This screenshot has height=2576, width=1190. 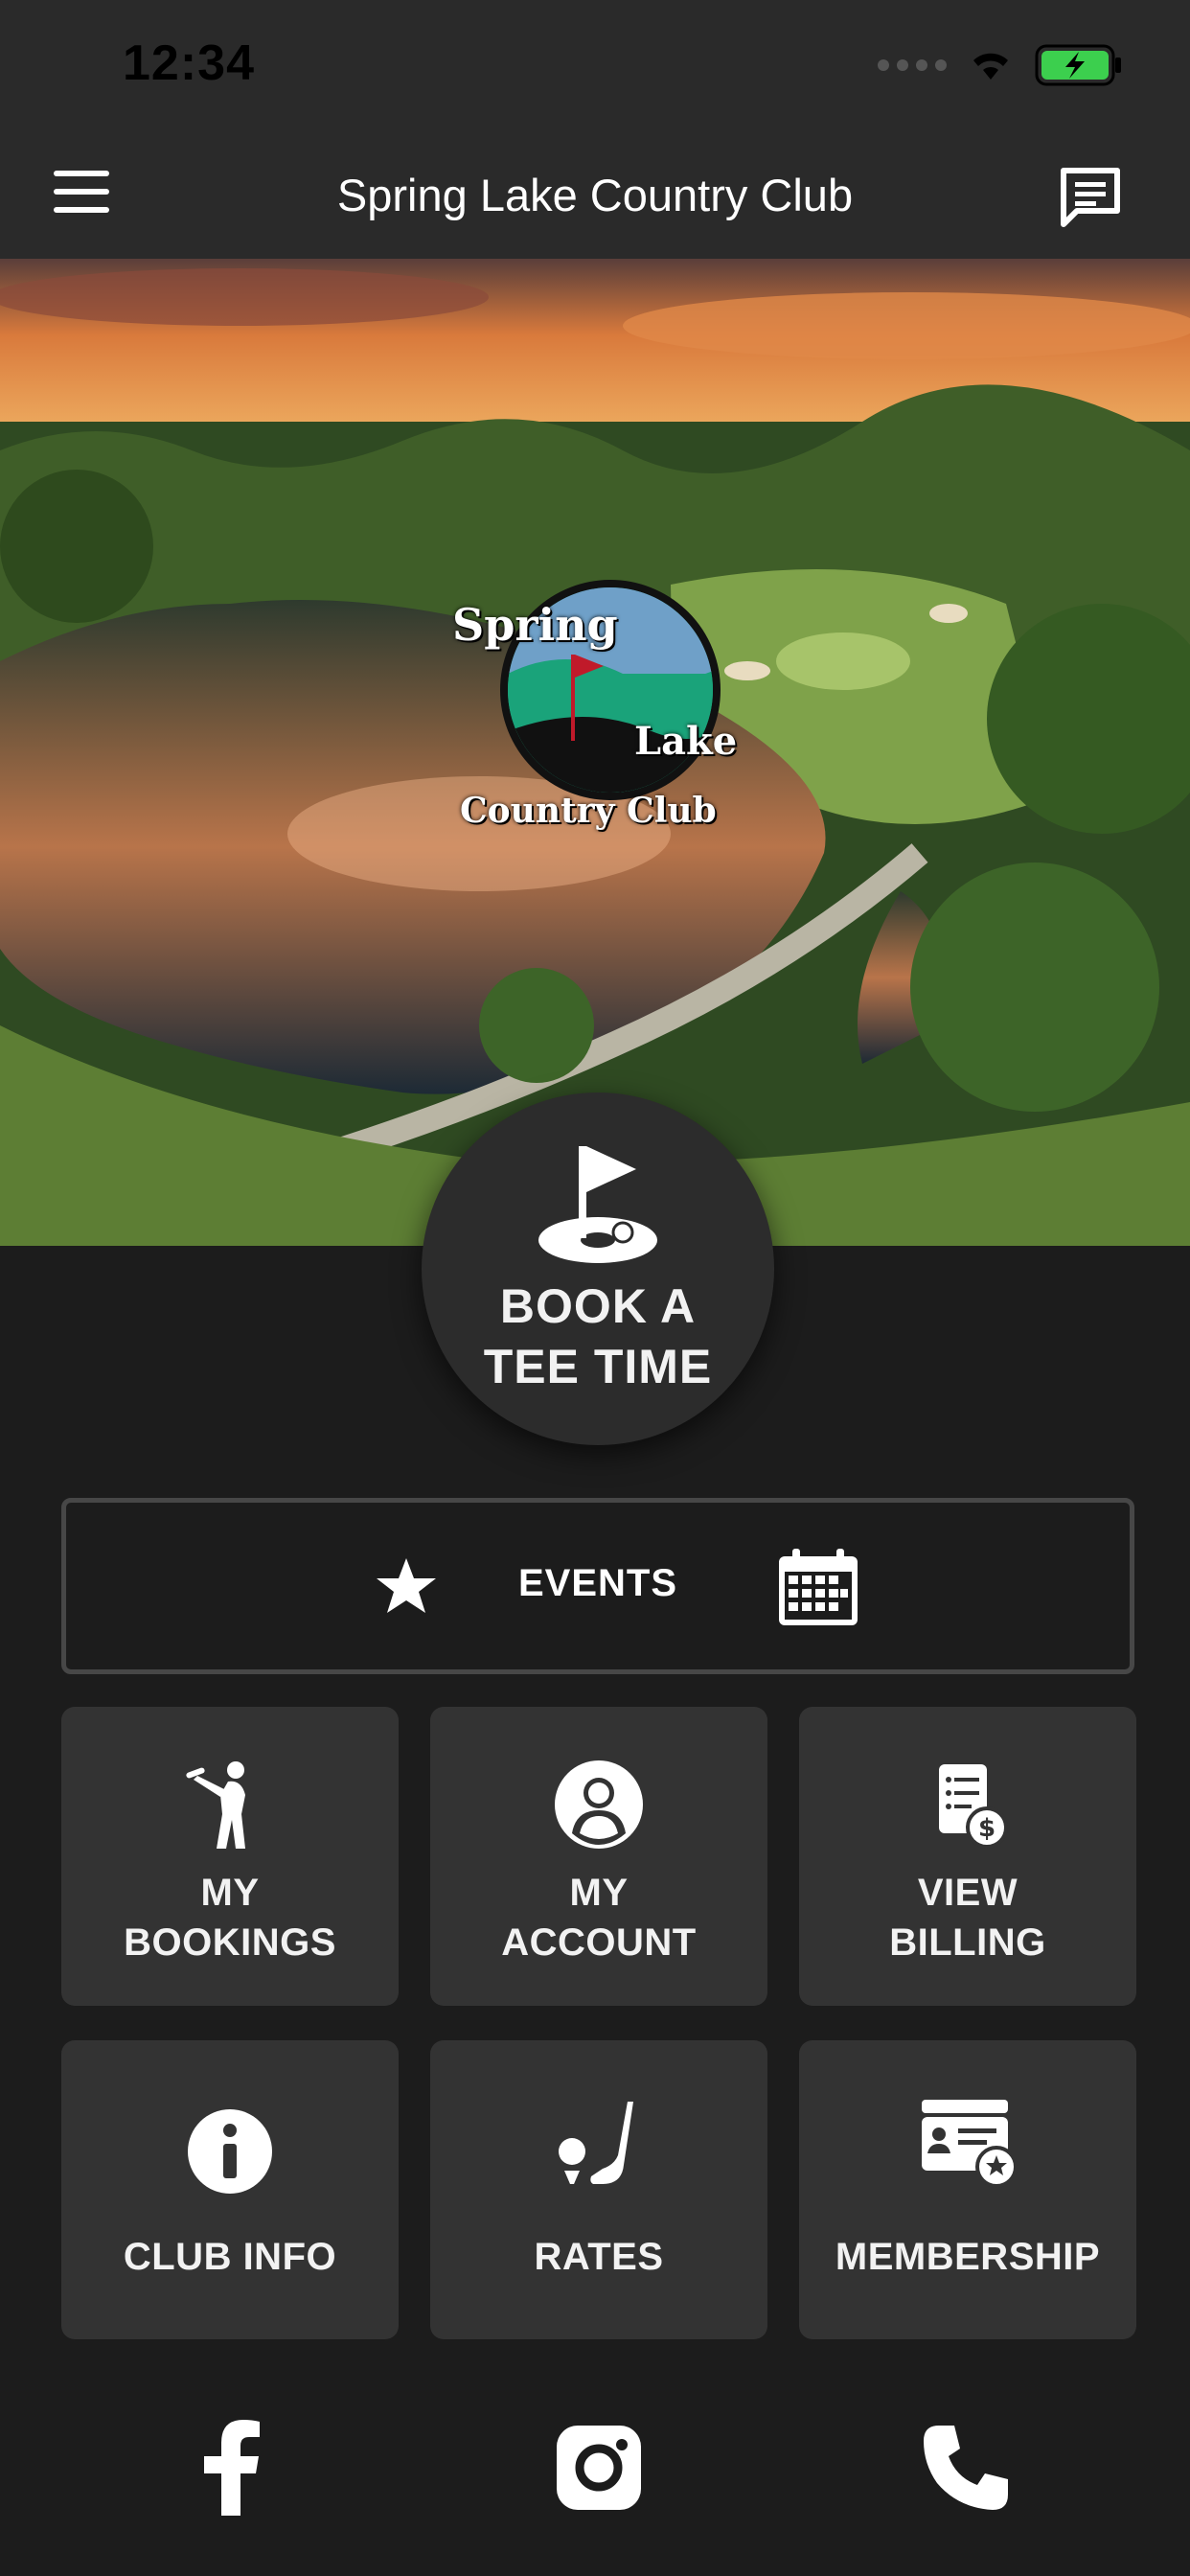 I want to click on chat-icon, so click(x=1091, y=197).